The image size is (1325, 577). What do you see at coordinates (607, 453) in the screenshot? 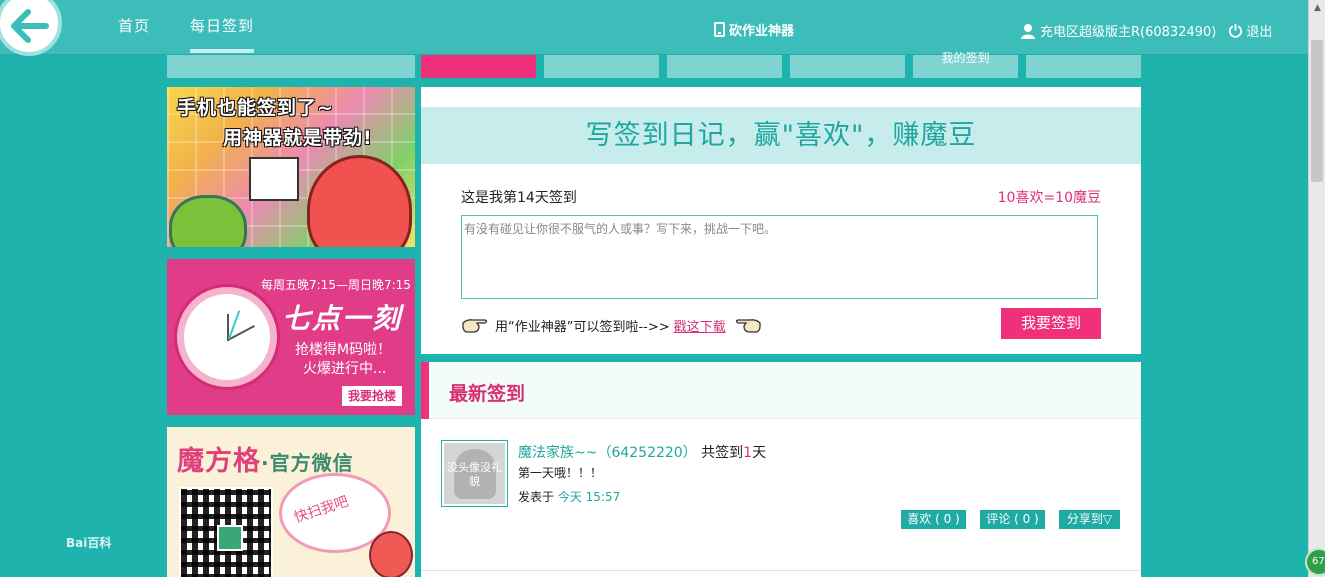
I see `signin-user-name-link: 魔法家族~~（64252220）` at bounding box center [607, 453].